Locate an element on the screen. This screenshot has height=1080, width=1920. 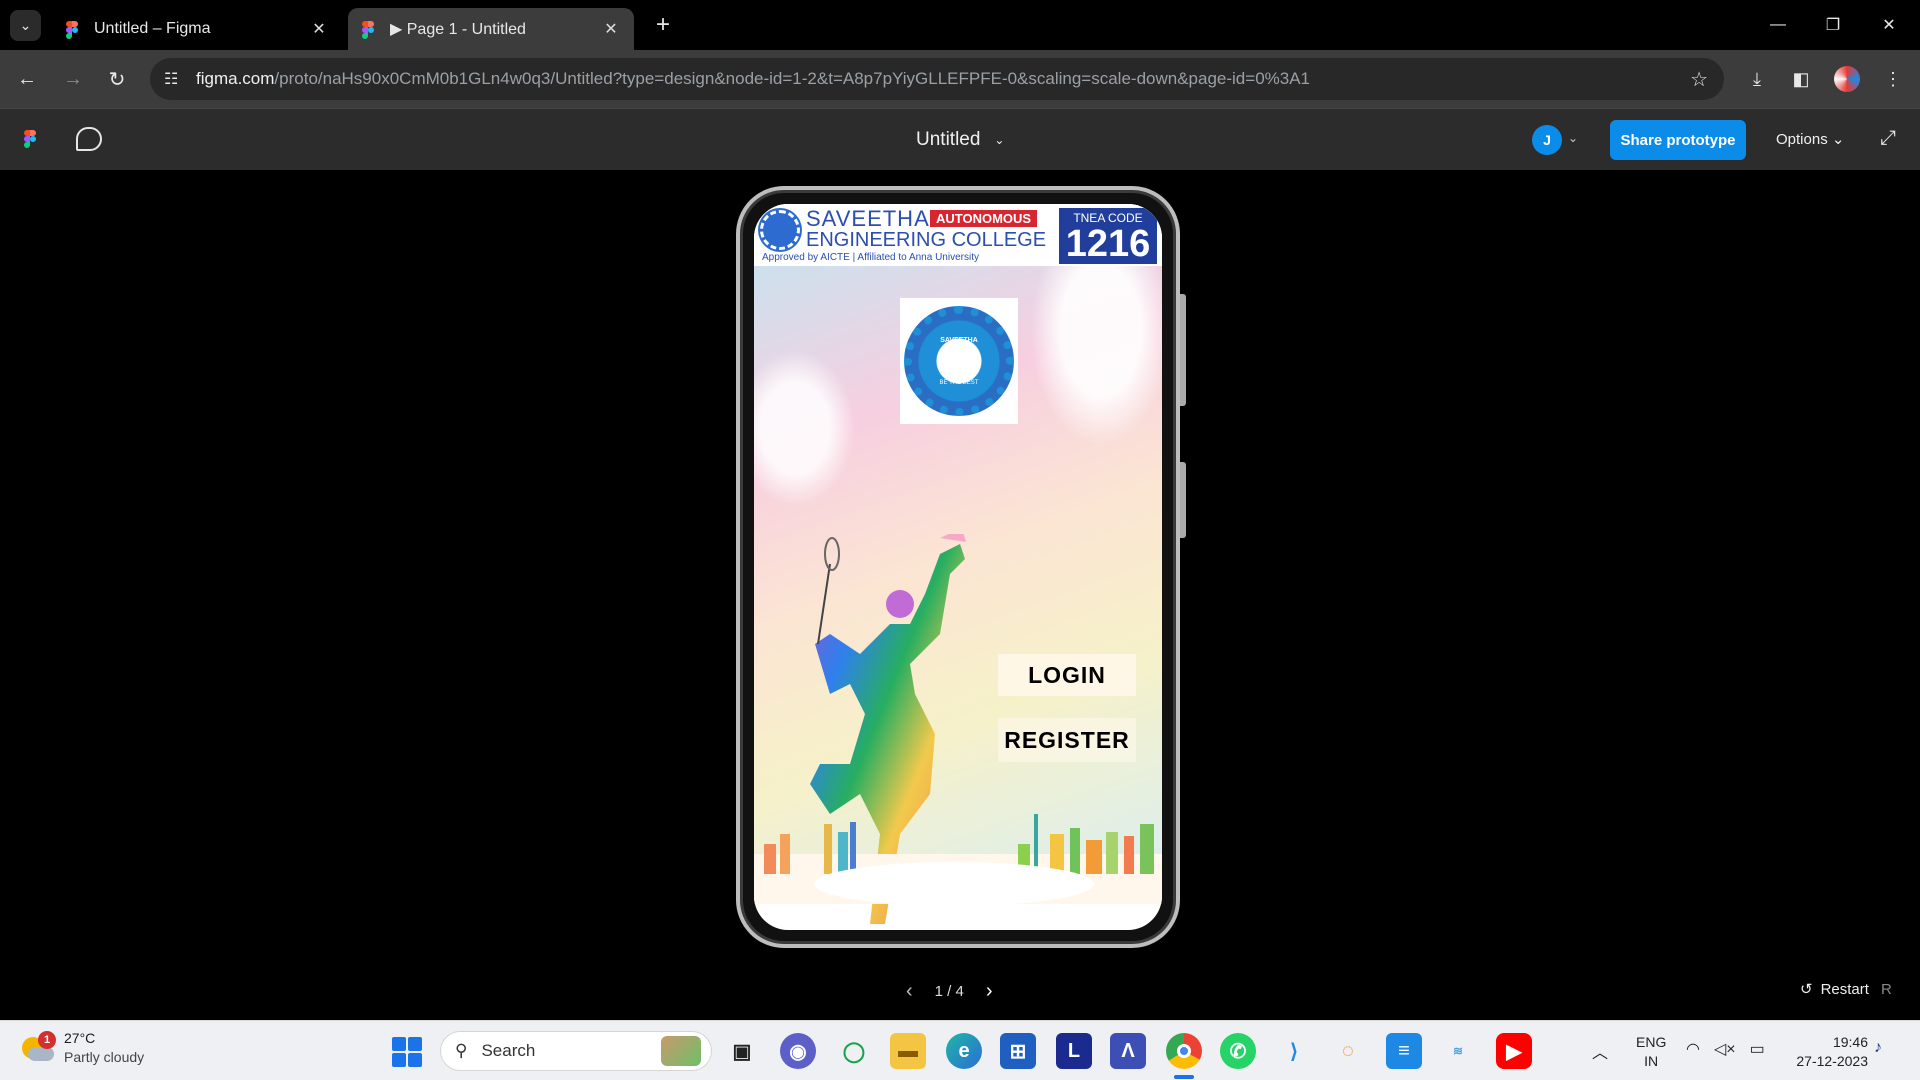
frame-counter: 1 / 4 is located at coordinates (949, 991).